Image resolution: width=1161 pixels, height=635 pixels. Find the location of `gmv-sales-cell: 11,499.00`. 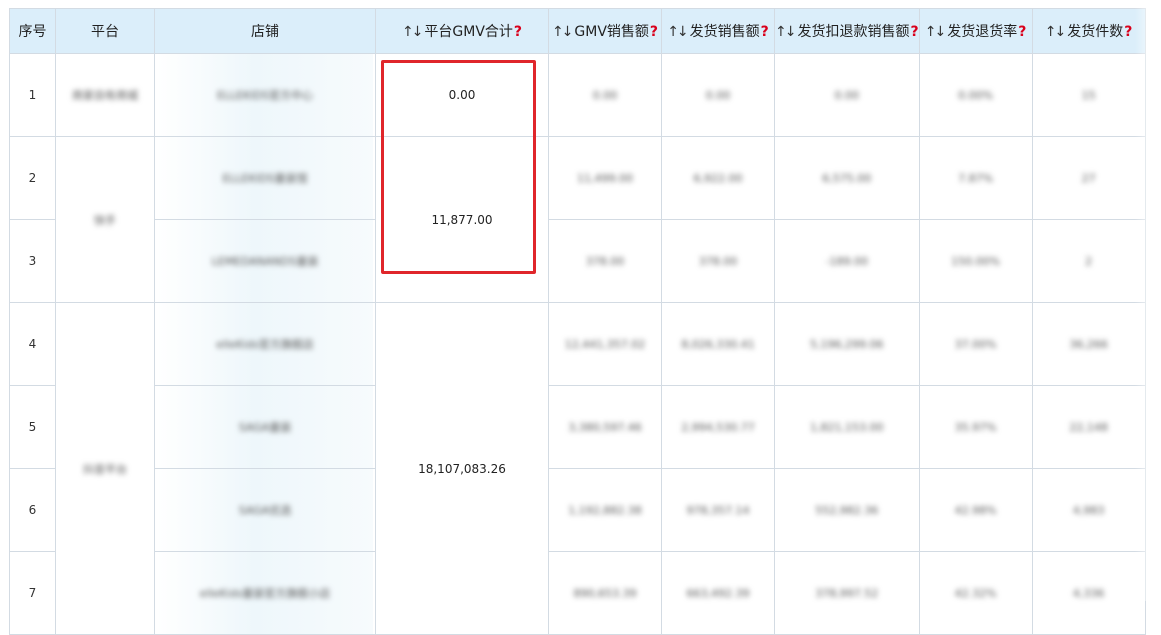

gmv-sales-cell: 11,499.00 is located at coordinates (605, 178).